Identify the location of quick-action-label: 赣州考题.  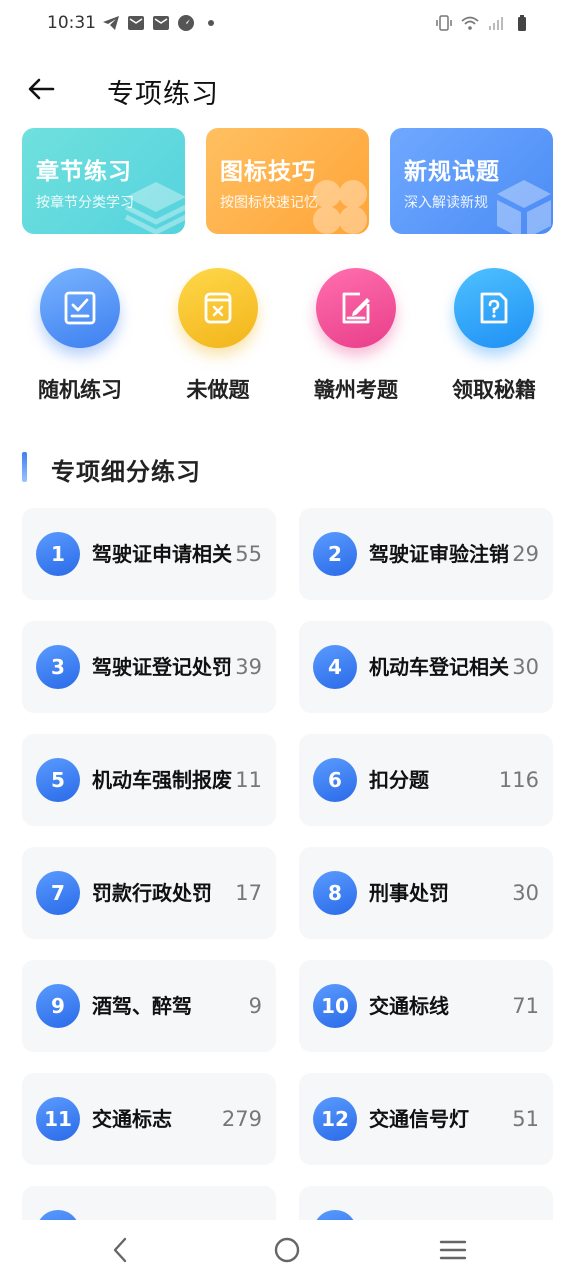
(356, 390).